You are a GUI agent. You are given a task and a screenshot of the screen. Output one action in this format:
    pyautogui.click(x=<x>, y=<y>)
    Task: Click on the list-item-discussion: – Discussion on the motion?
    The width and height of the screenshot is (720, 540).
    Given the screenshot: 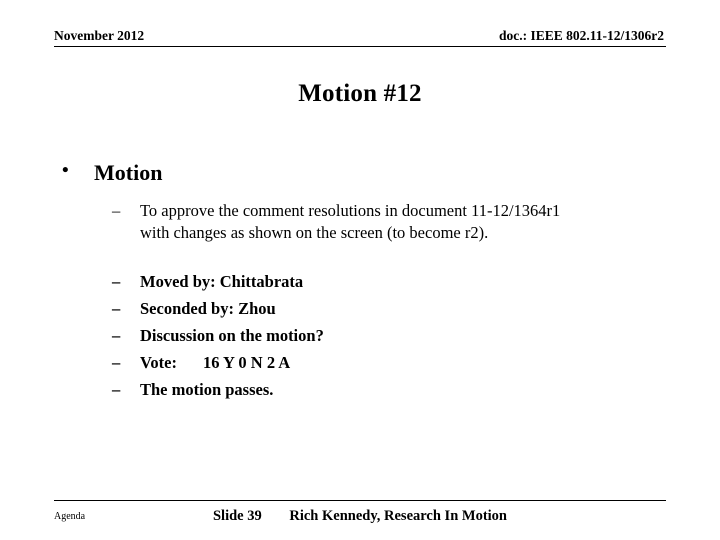 What is the action you would take?
    pyautogui.click(x=364, y=335)
    